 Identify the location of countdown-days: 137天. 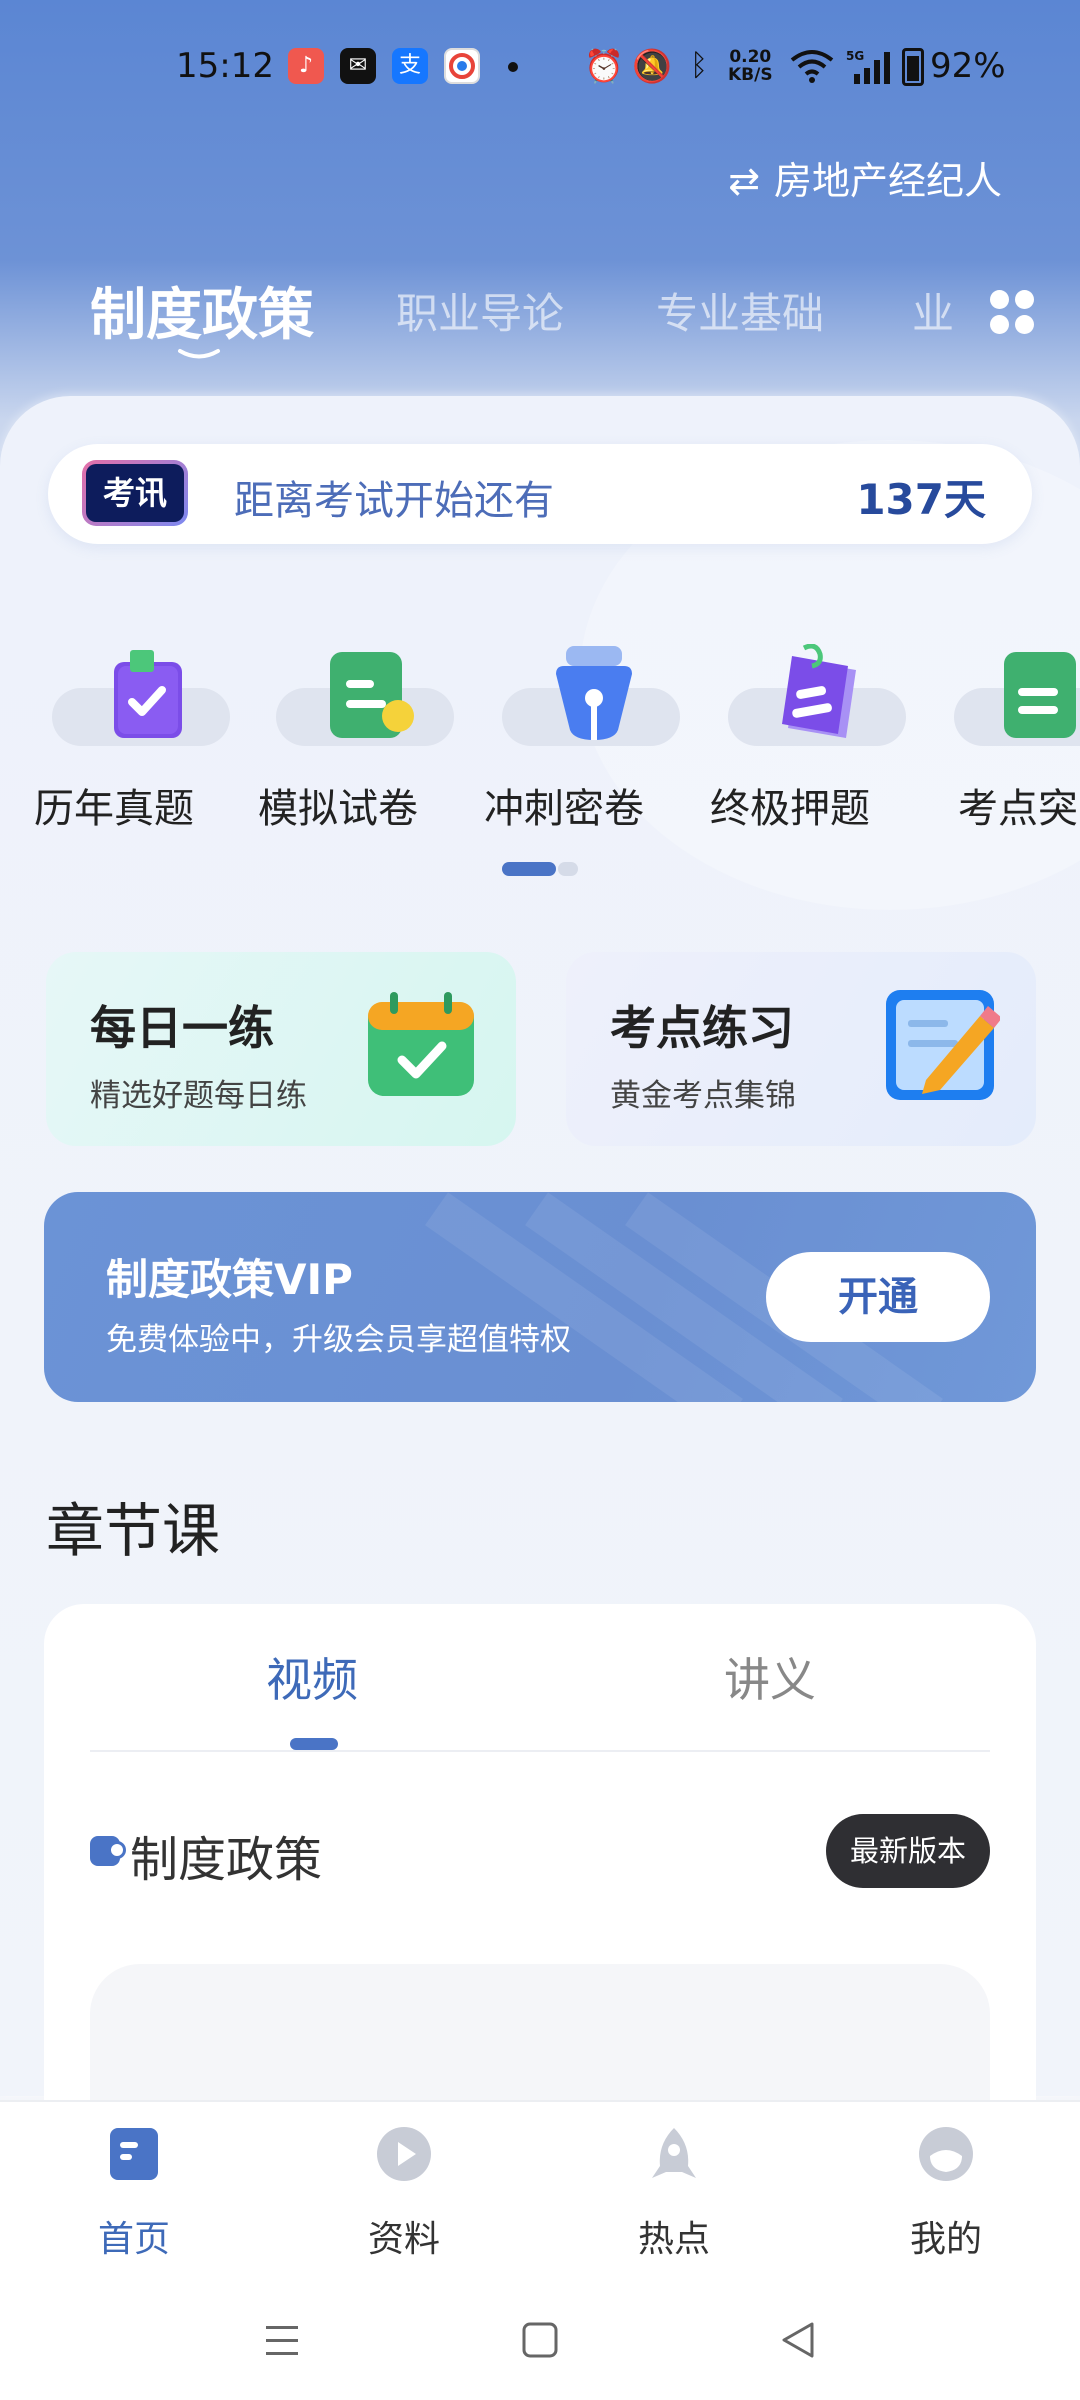
(921, 499).